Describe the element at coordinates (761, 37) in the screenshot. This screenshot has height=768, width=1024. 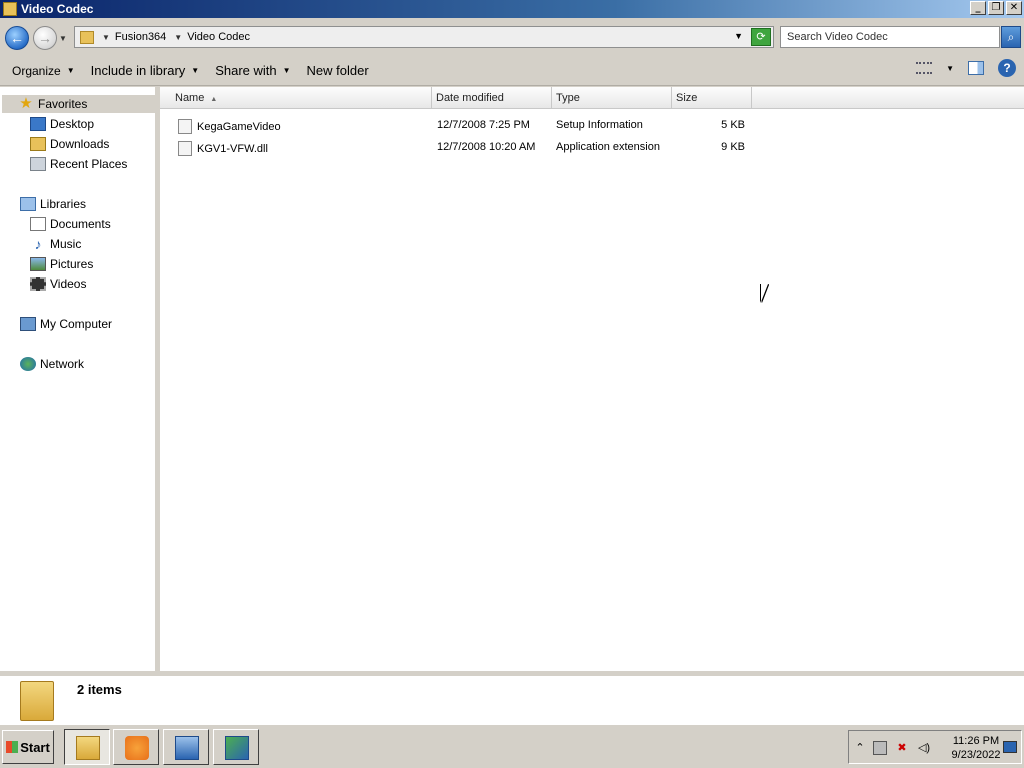
I see `refresh-button: ⟳` at that location.